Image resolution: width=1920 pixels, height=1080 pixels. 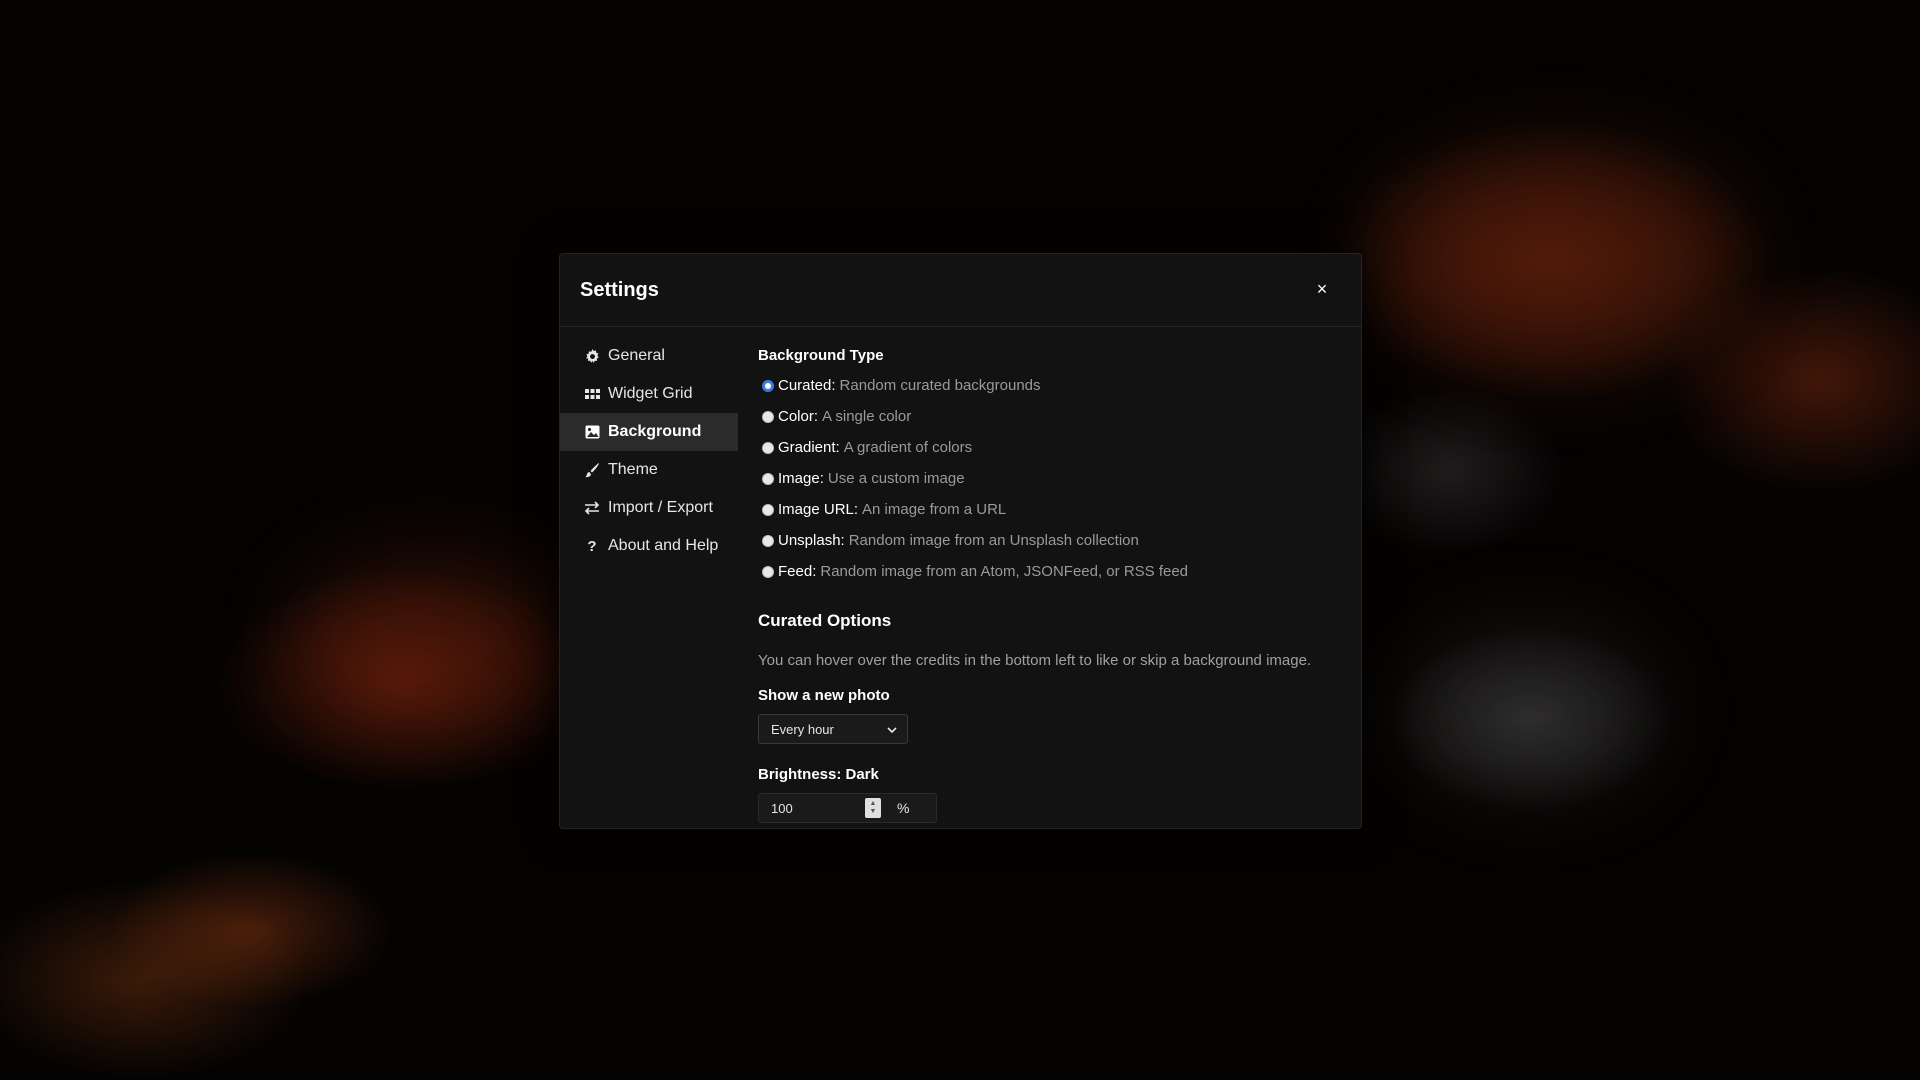 What do you see at coordinates (896, 478) in the screenshot?
I see `radio-description: Use a custom image` at bounding box center [896, 478].